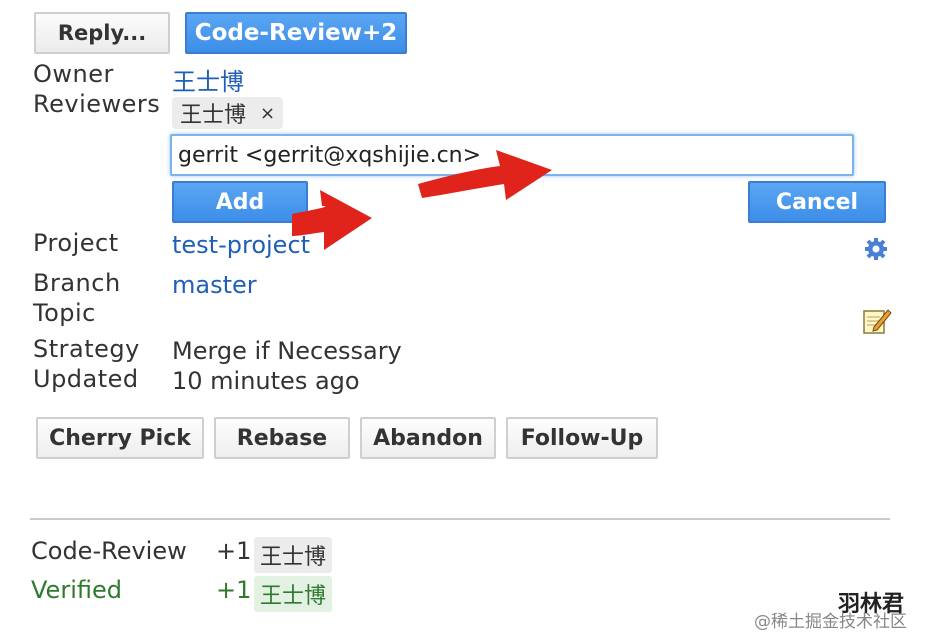 This screenshot has height=640, width=932. What do you see at coordinates (287, 351) in the screenshot?
I see `strategy-value: Merge if Necessary` at bounding box center [287, 351].